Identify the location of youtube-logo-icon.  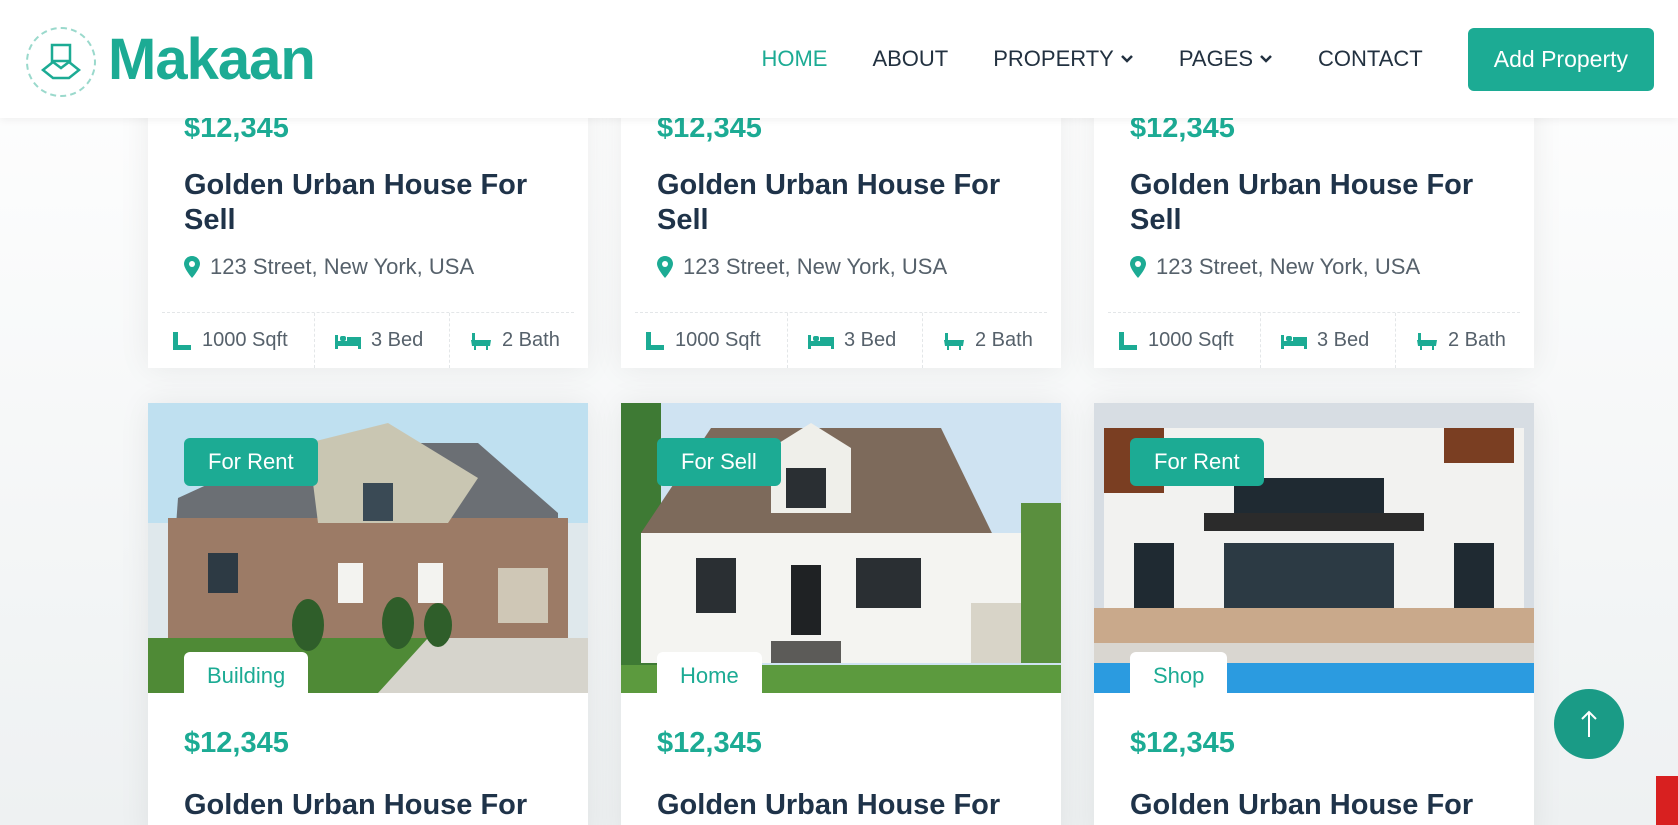
(1667, 800).